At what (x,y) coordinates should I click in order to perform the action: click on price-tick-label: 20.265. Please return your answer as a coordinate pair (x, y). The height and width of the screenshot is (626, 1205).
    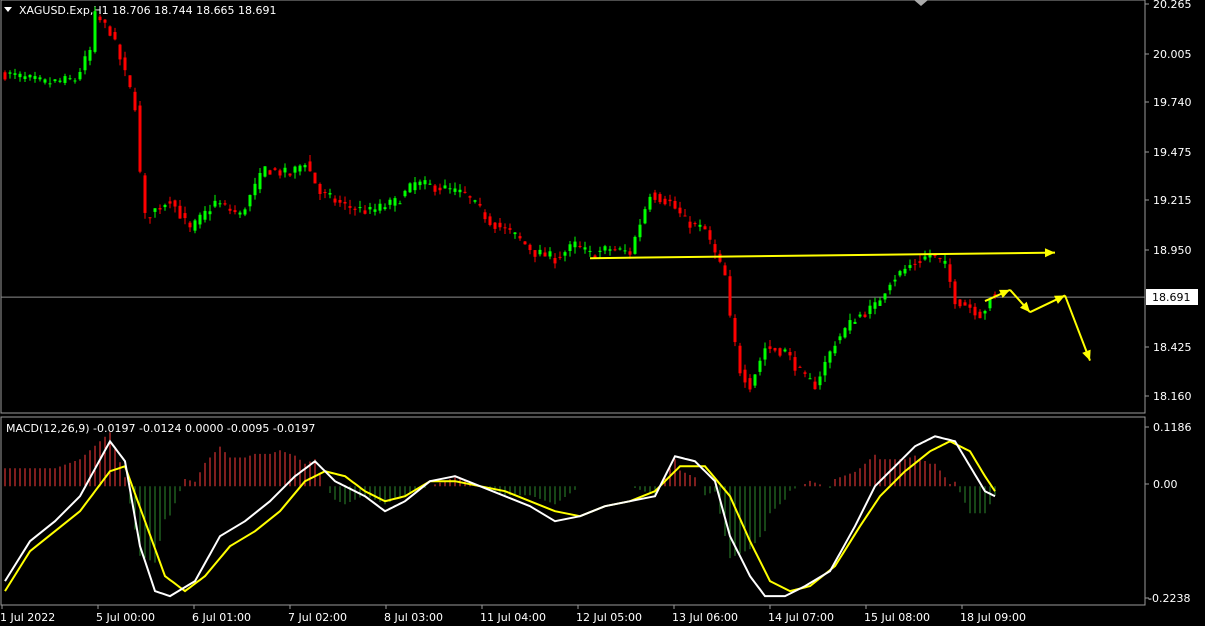
    Looking at the image, I should click on (1172, 5).